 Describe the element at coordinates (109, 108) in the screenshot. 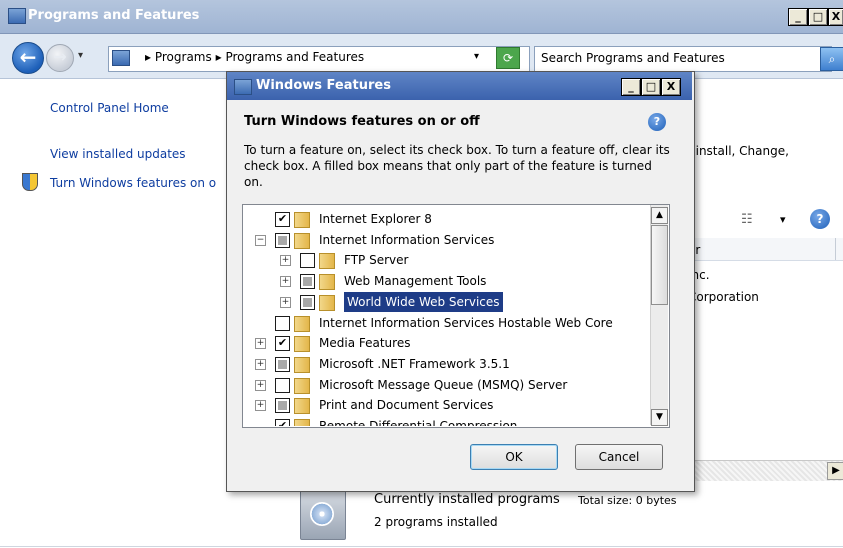

I see `sidebar-item-control-panel-home: Control Panel Home` at that location.